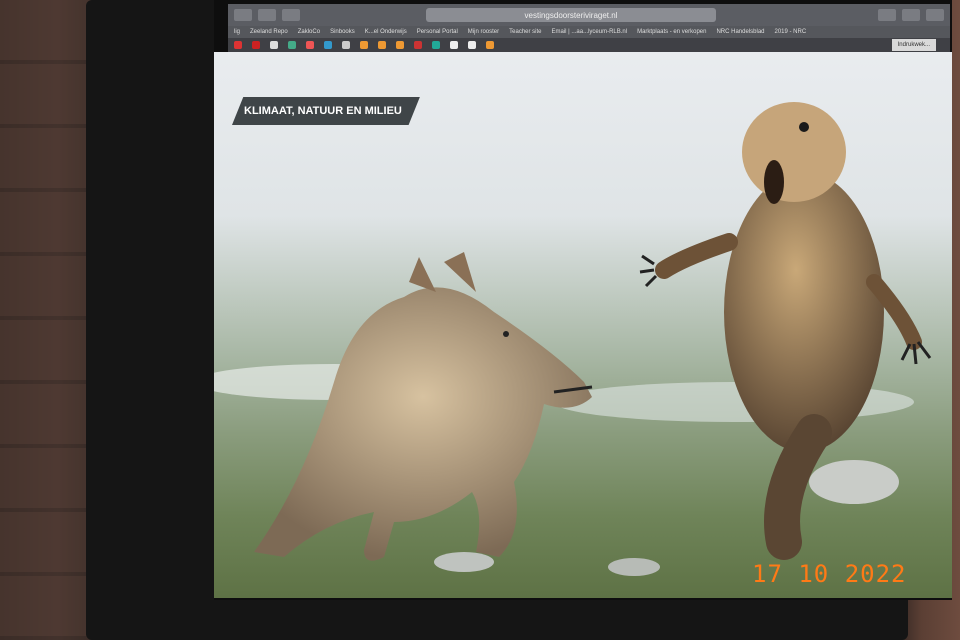  Describe the element at coordinates (386, 32) in the screenshot. I see `bookmark-item: K...el Onderwijs` at that location.